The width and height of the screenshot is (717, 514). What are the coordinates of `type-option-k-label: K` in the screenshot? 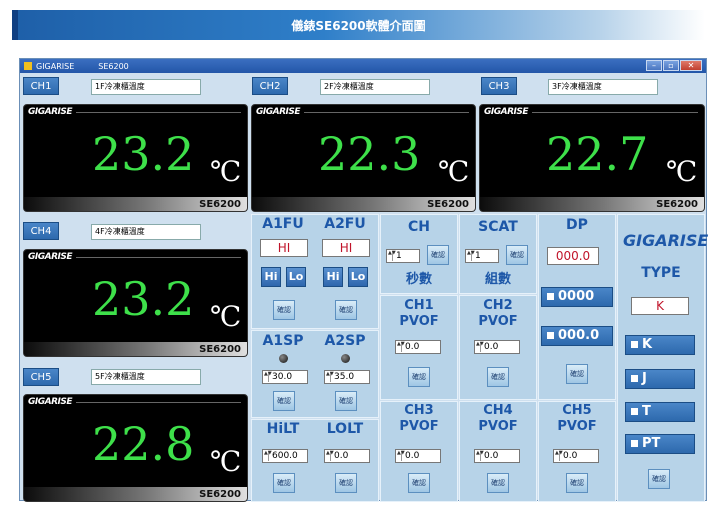 It's located at (647, 344).